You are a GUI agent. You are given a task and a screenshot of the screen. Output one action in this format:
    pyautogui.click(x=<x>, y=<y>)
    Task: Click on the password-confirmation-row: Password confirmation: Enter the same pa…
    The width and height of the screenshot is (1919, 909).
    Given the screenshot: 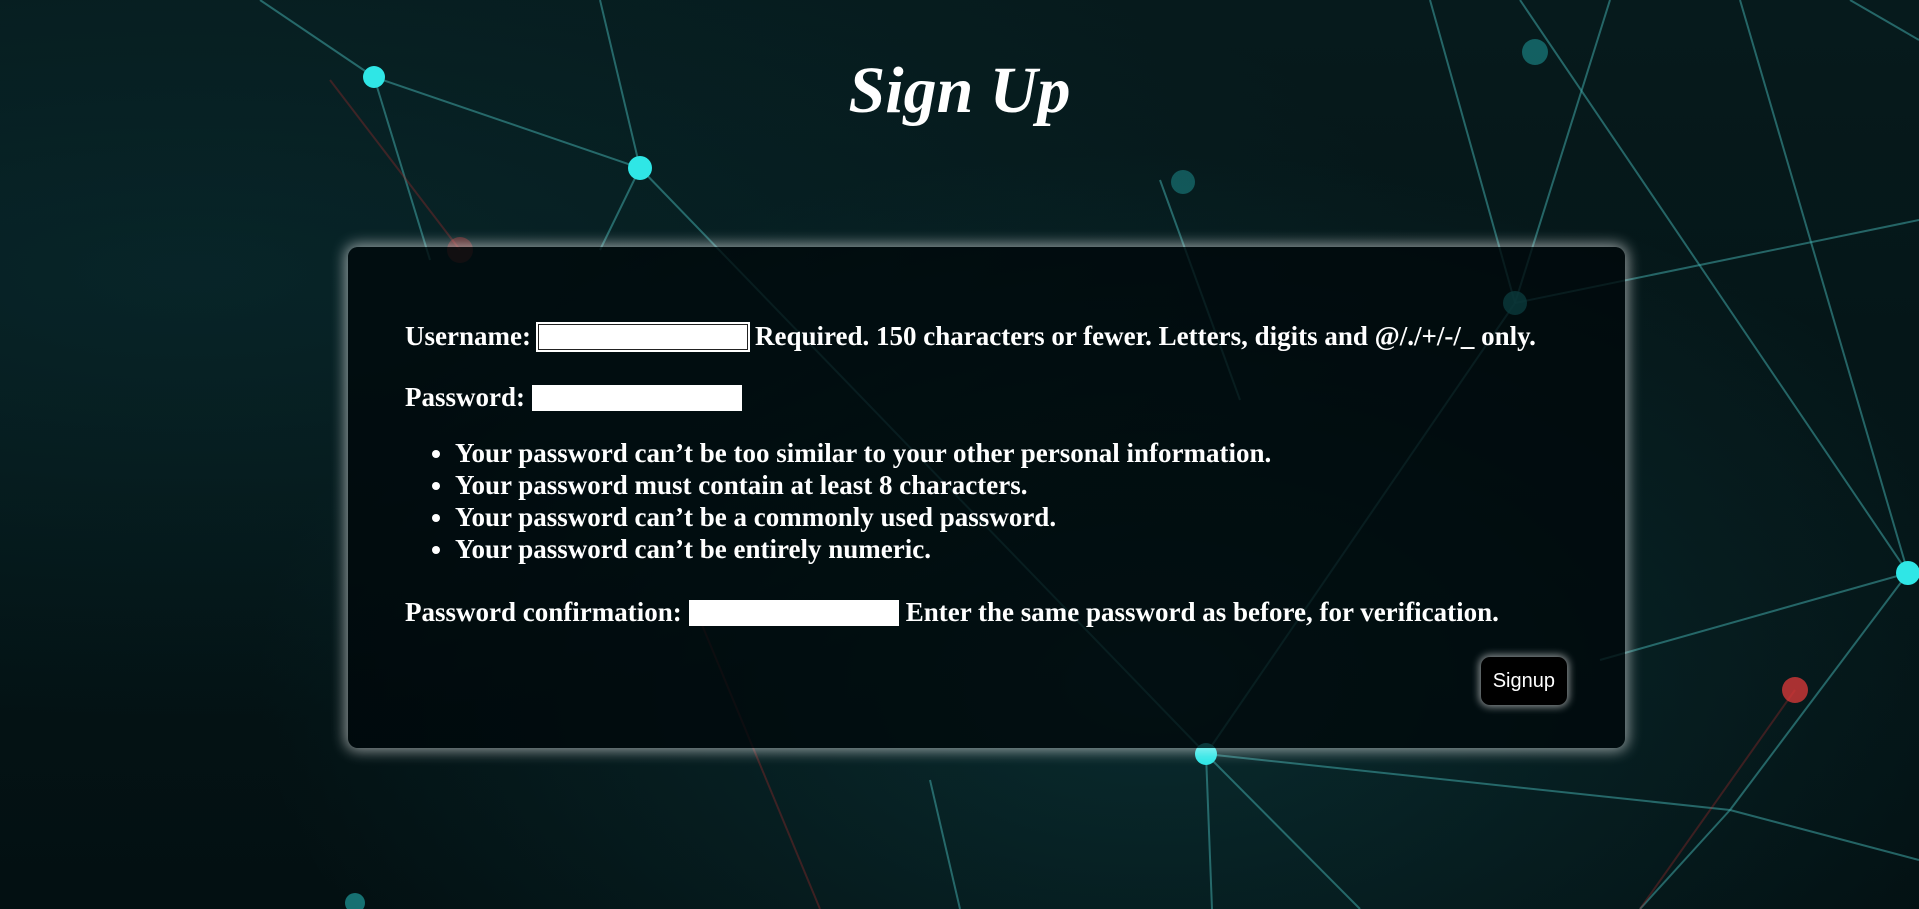 What is the action you would take?
    pyautogui.click(x=952, y=612)
    